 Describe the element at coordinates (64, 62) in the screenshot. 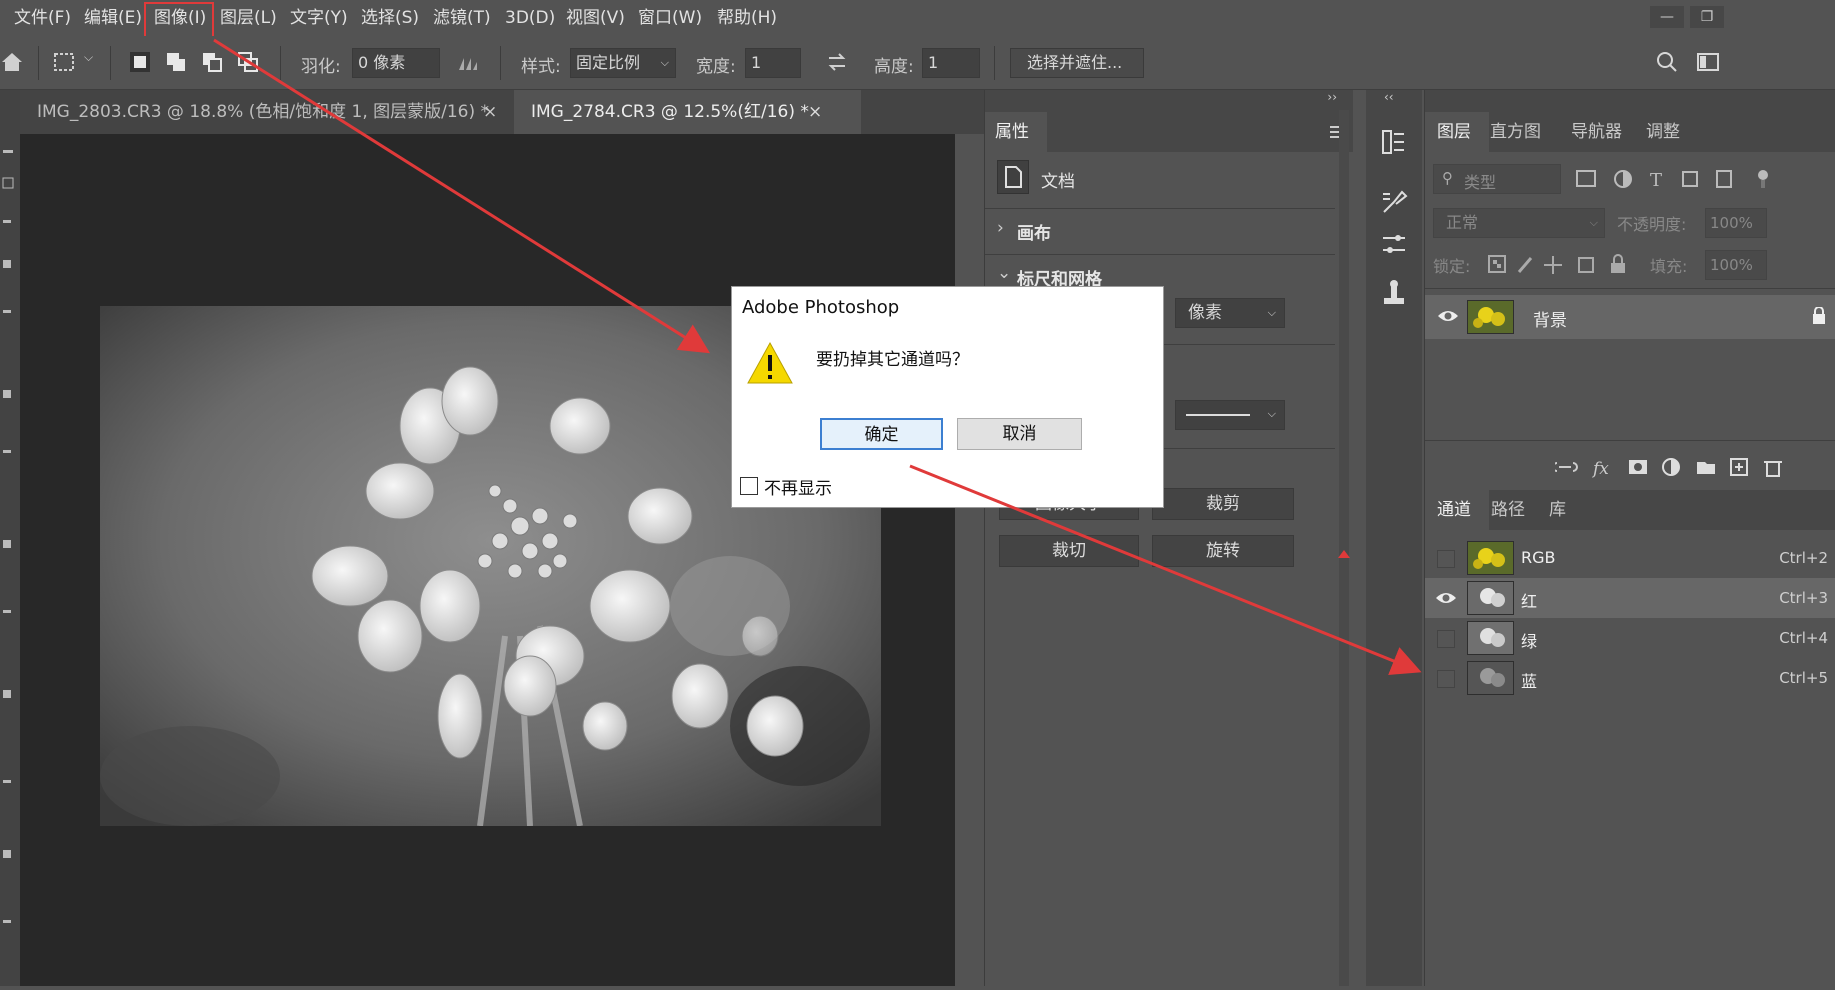

I see `marquee-tool-icon` at that location.